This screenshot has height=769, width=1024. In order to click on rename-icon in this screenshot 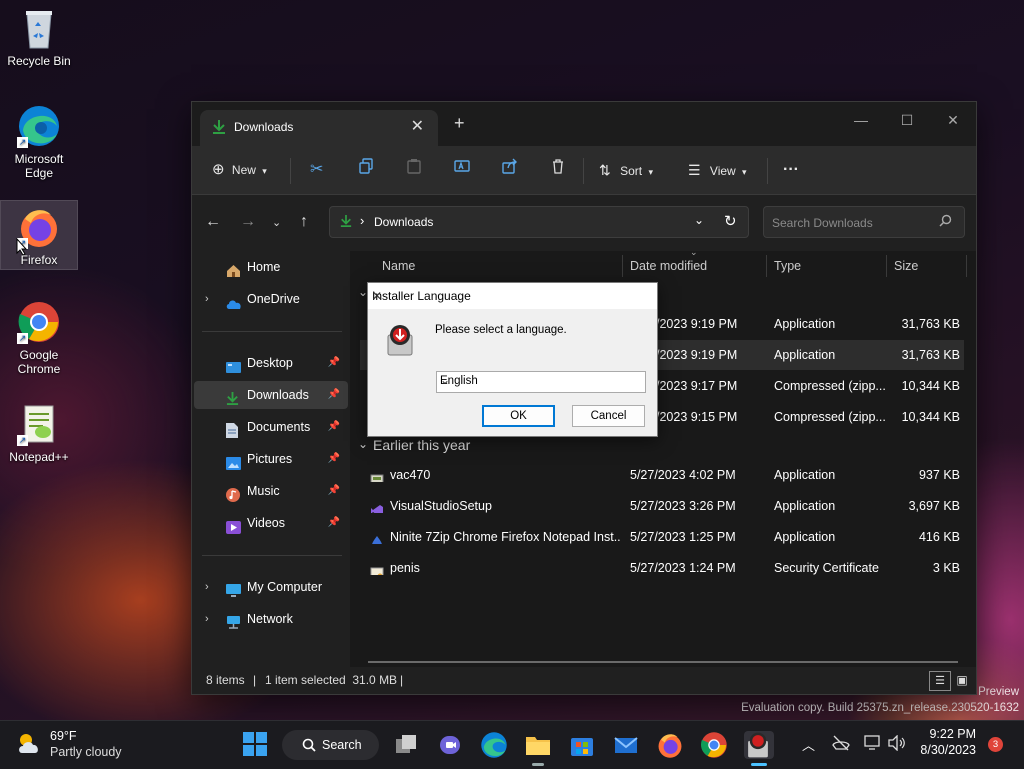, I will do `click(462, 168)`.